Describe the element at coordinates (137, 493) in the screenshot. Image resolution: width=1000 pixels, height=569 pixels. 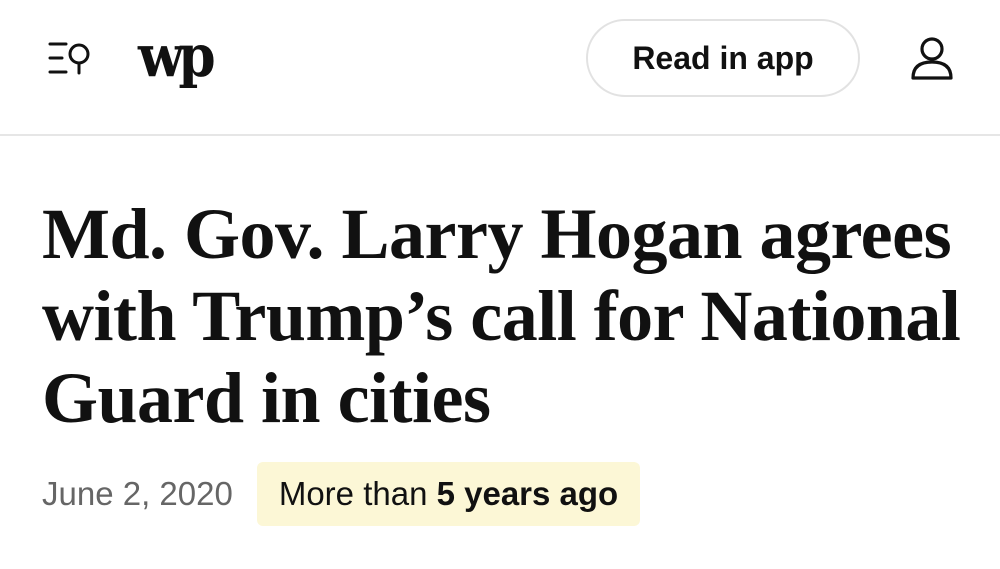
I see `publish-date: June 2, 2020` at that location.